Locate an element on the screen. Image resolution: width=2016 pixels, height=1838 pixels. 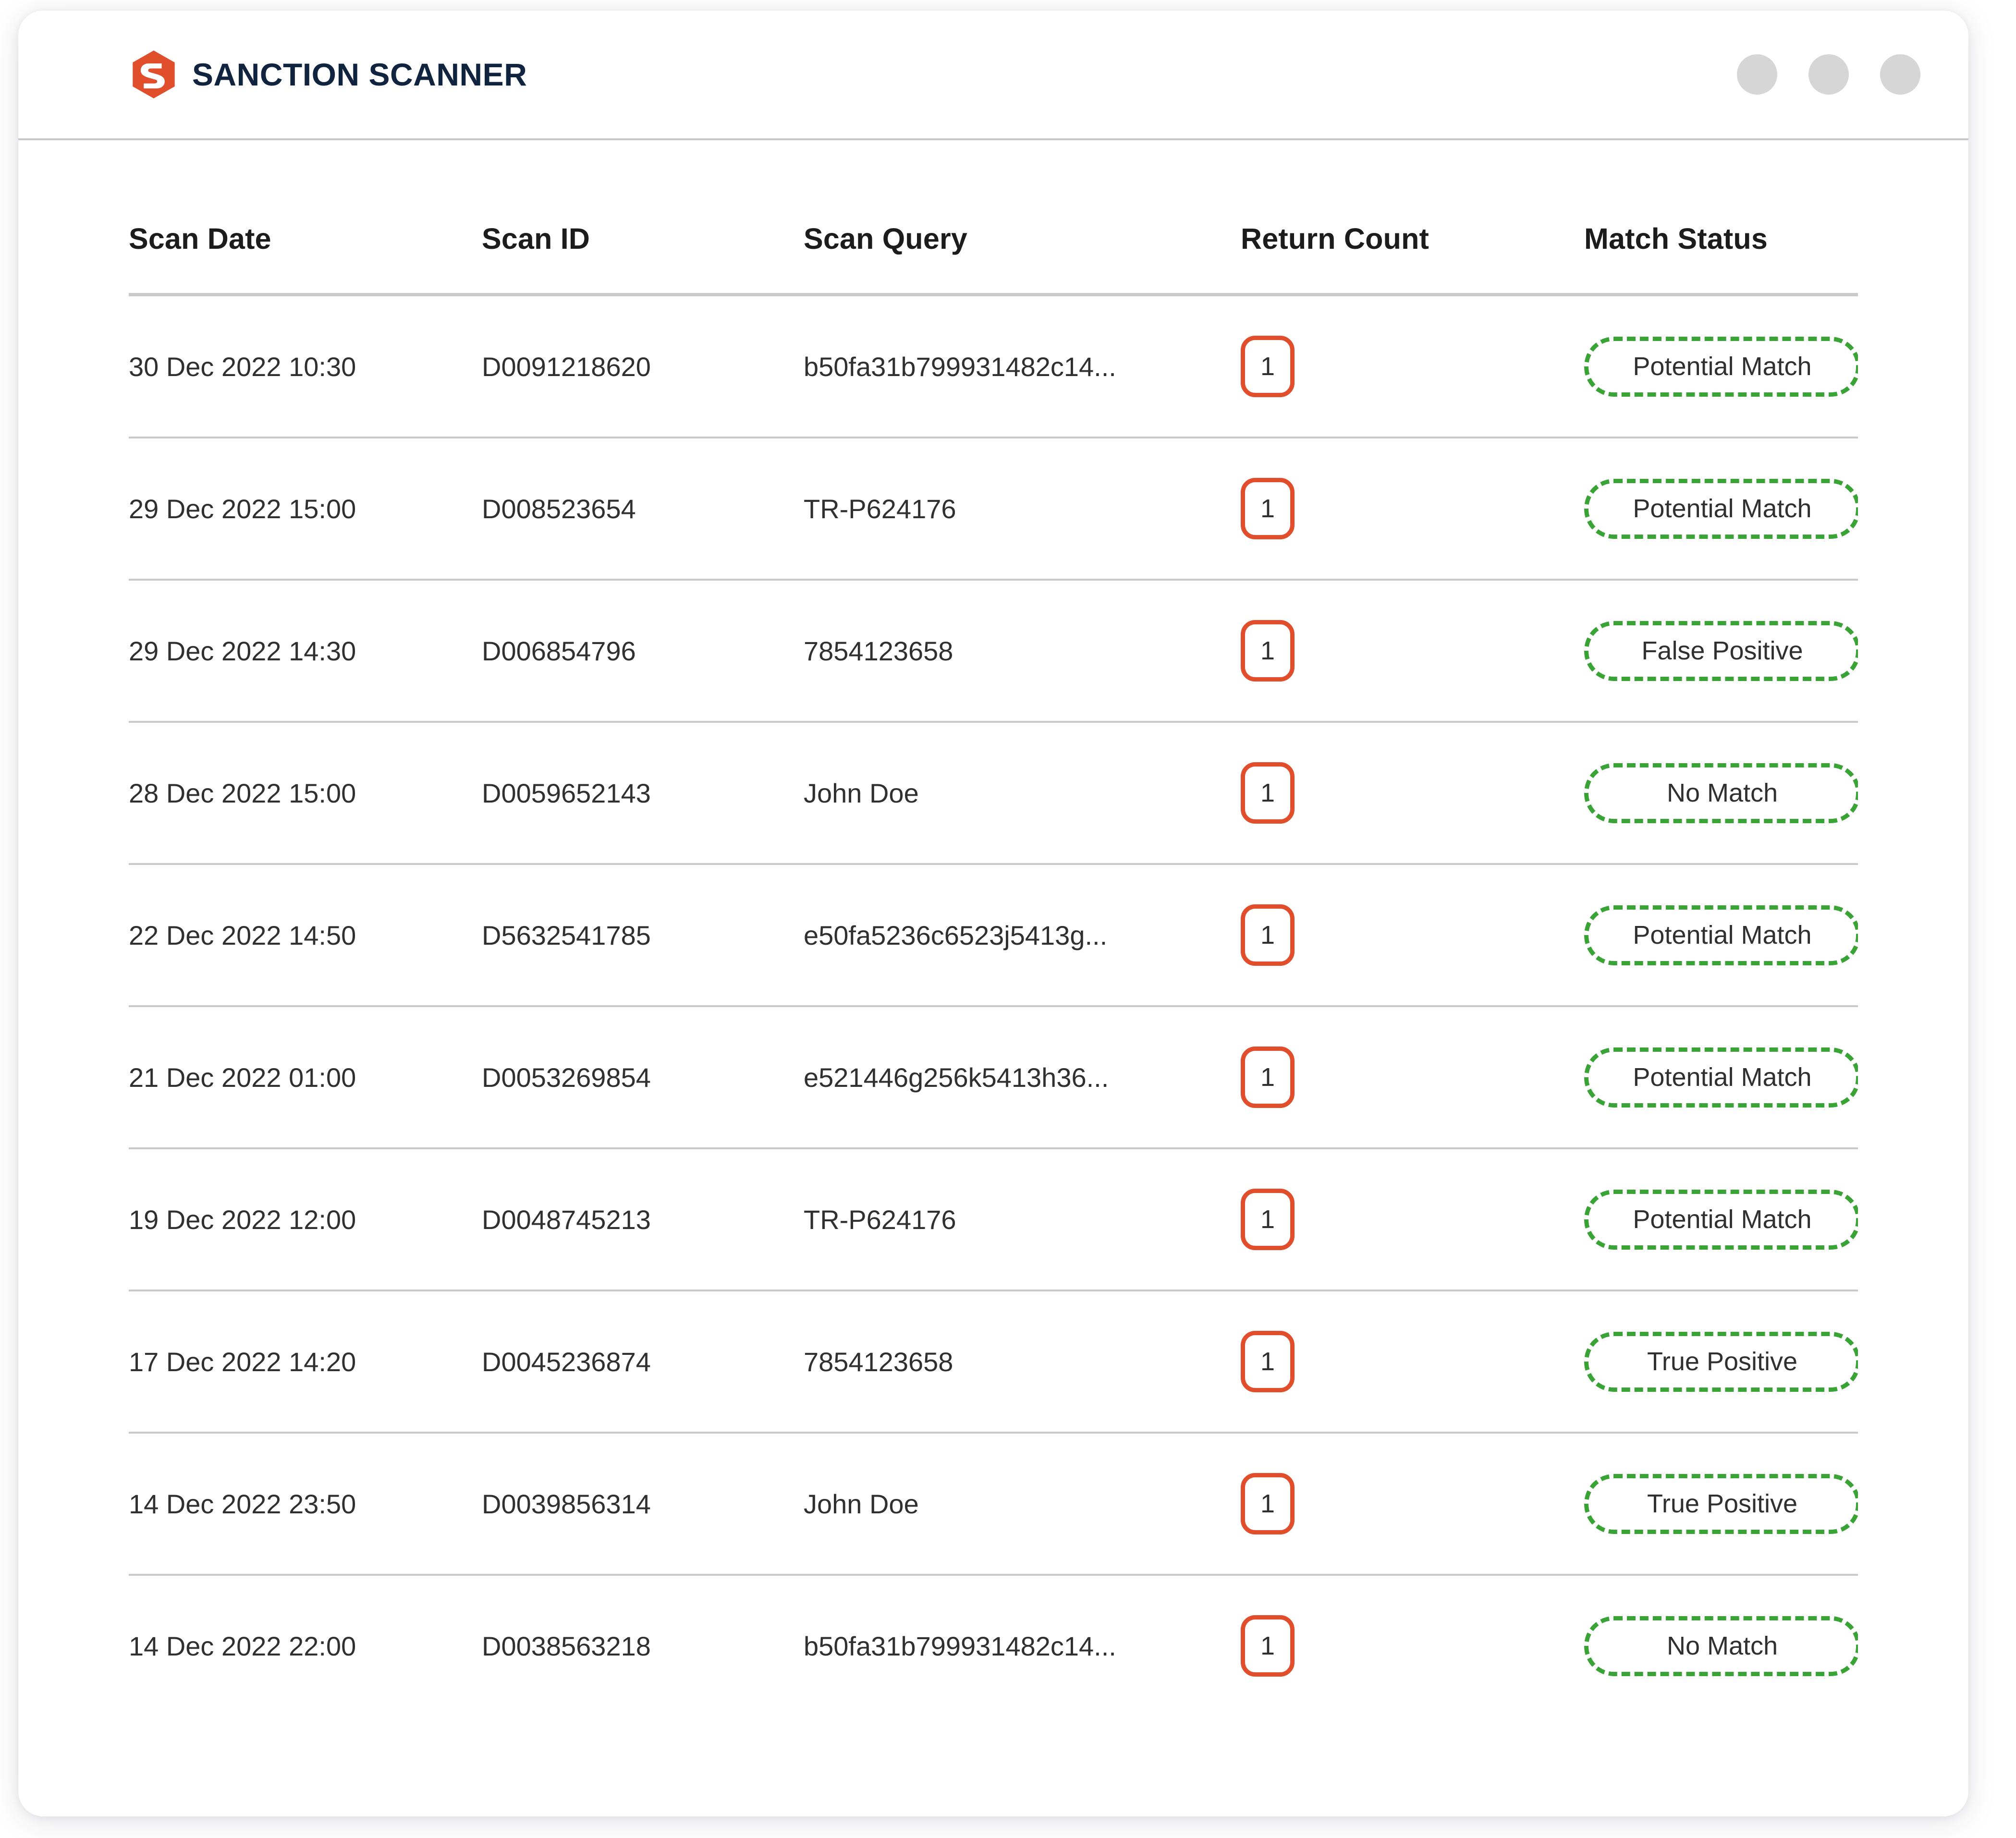
title-bar: SANCTION SCANNER is located at coordinates (993, 75).